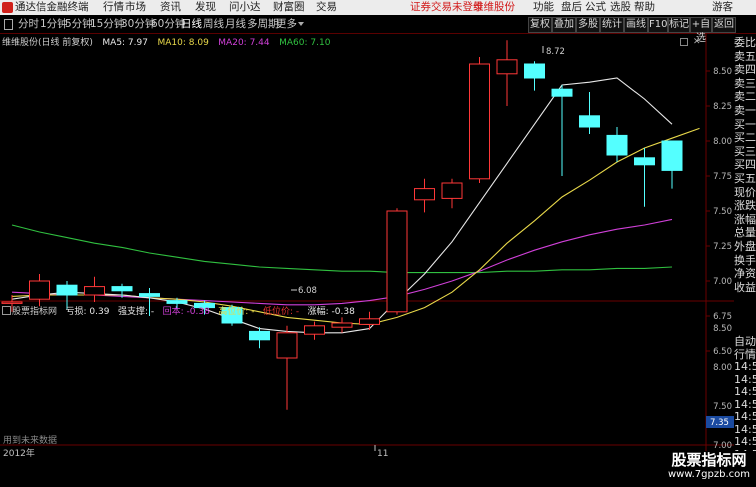 This screenshot has height=487, width=756. Describe the element at coordinates (745, 83) in the screenshot. I see `side-panel-item: 卖三` at that location.